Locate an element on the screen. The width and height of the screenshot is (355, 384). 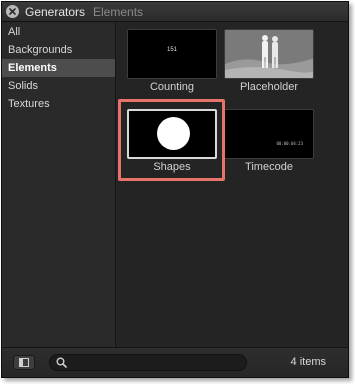
generator-label: Placeholder is located at coordinates (269, 87).